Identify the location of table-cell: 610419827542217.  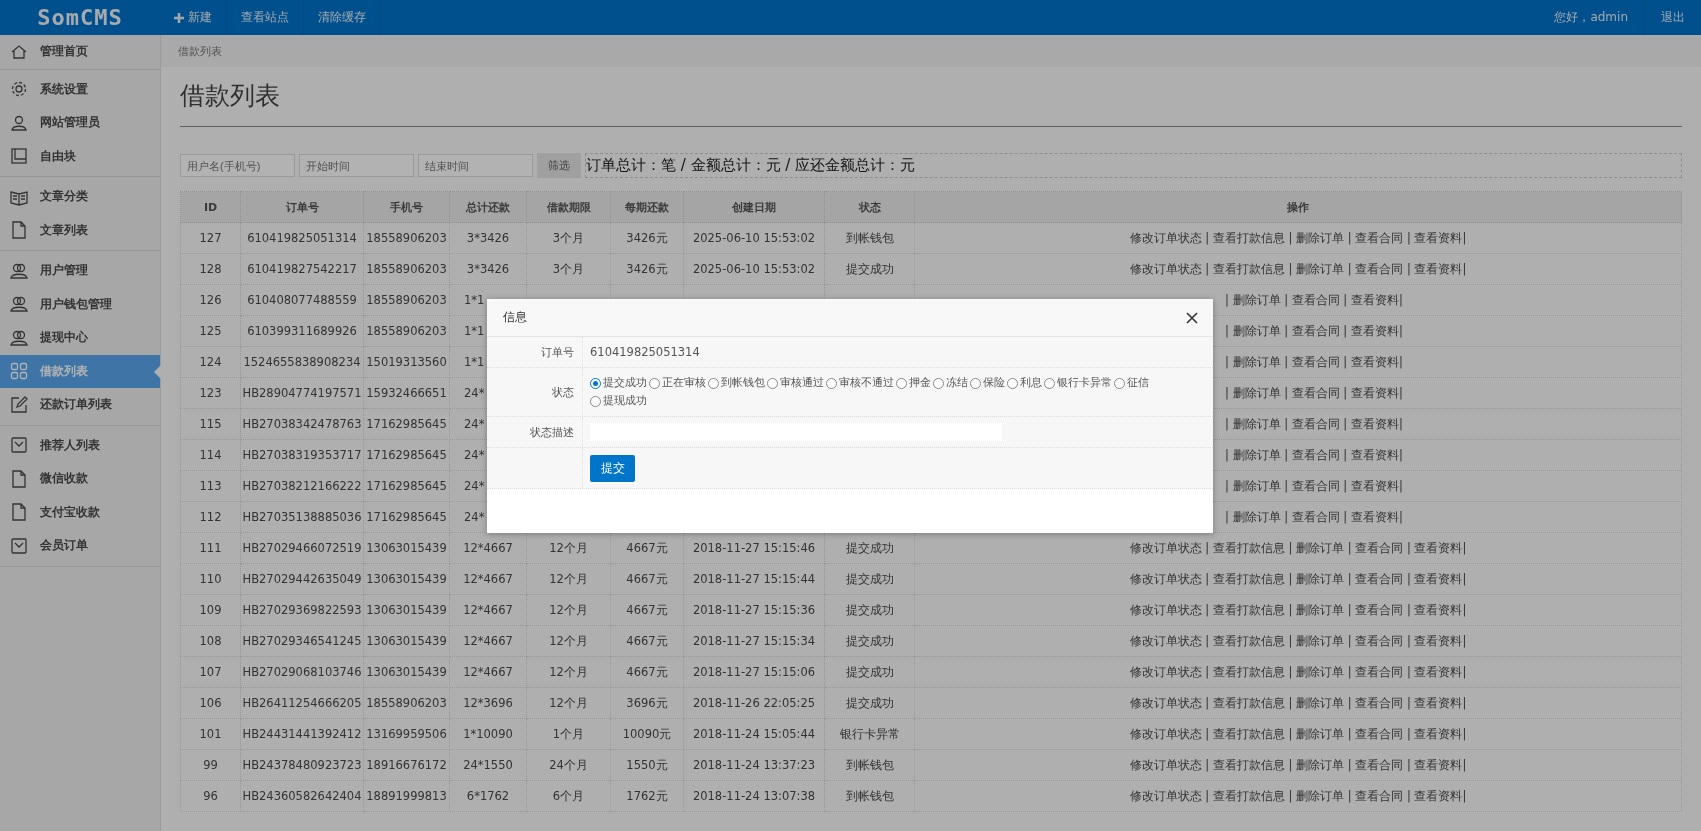
(302, 269).